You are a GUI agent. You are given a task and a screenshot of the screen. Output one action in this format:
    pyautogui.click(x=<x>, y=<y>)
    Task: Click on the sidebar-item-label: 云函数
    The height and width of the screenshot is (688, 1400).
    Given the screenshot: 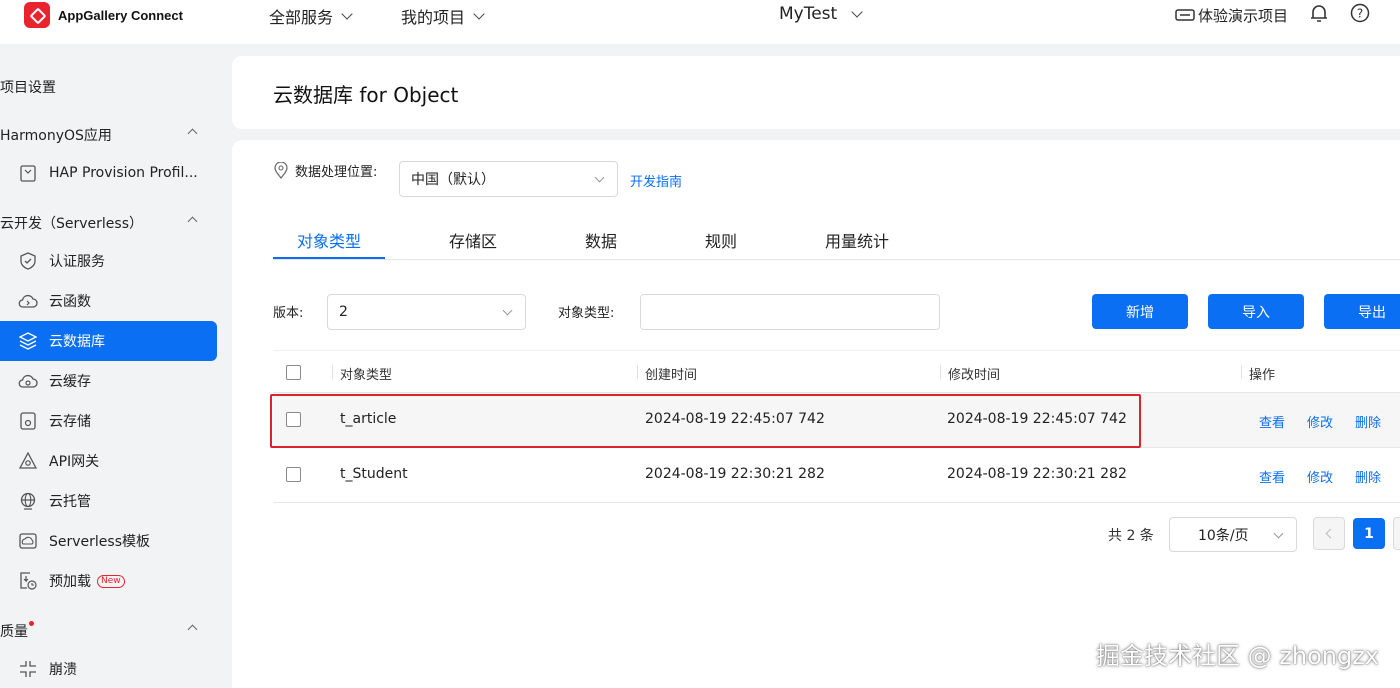 What is the action you would take?
    pyautogui.click(x=70, y=302)
    